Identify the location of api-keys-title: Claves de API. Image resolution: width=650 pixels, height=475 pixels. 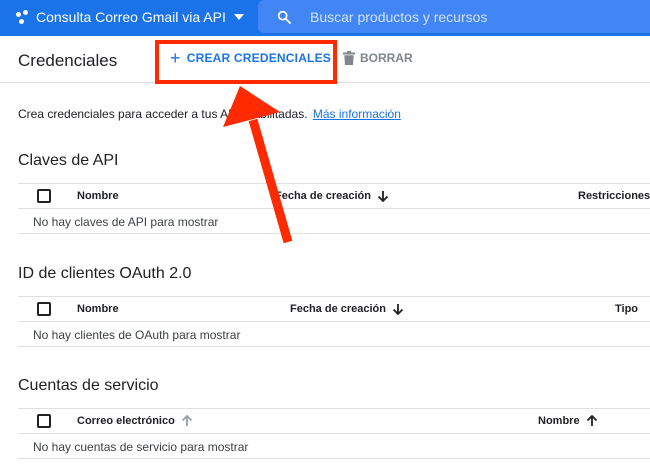
(68, 160).